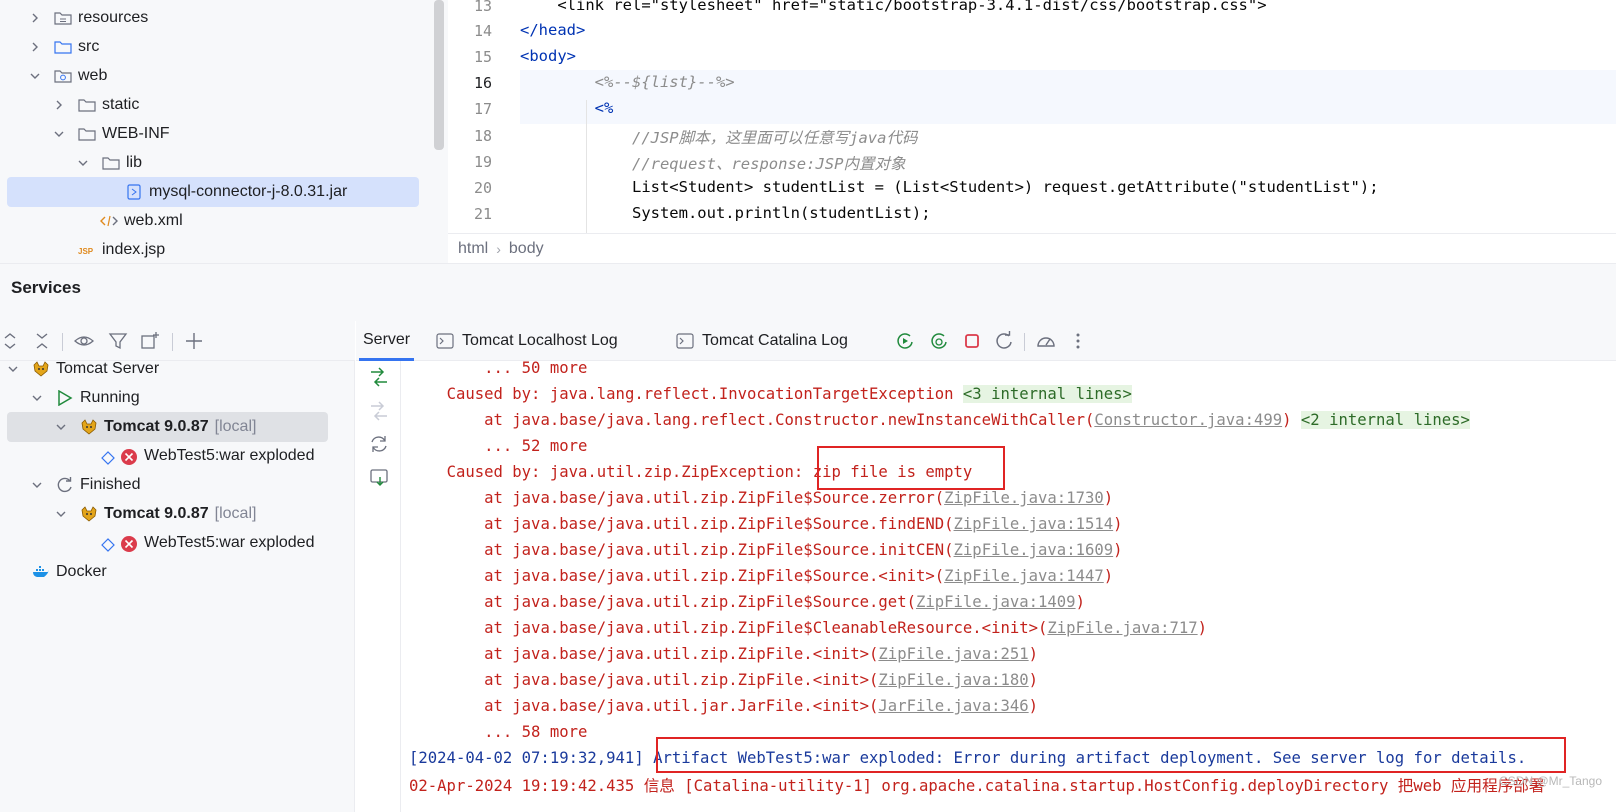 The image size is (1616, 812). Describe the element at coordinates (141, 221) in the screenshot. I see `tree-item-web-xml: web.xml` at that location.